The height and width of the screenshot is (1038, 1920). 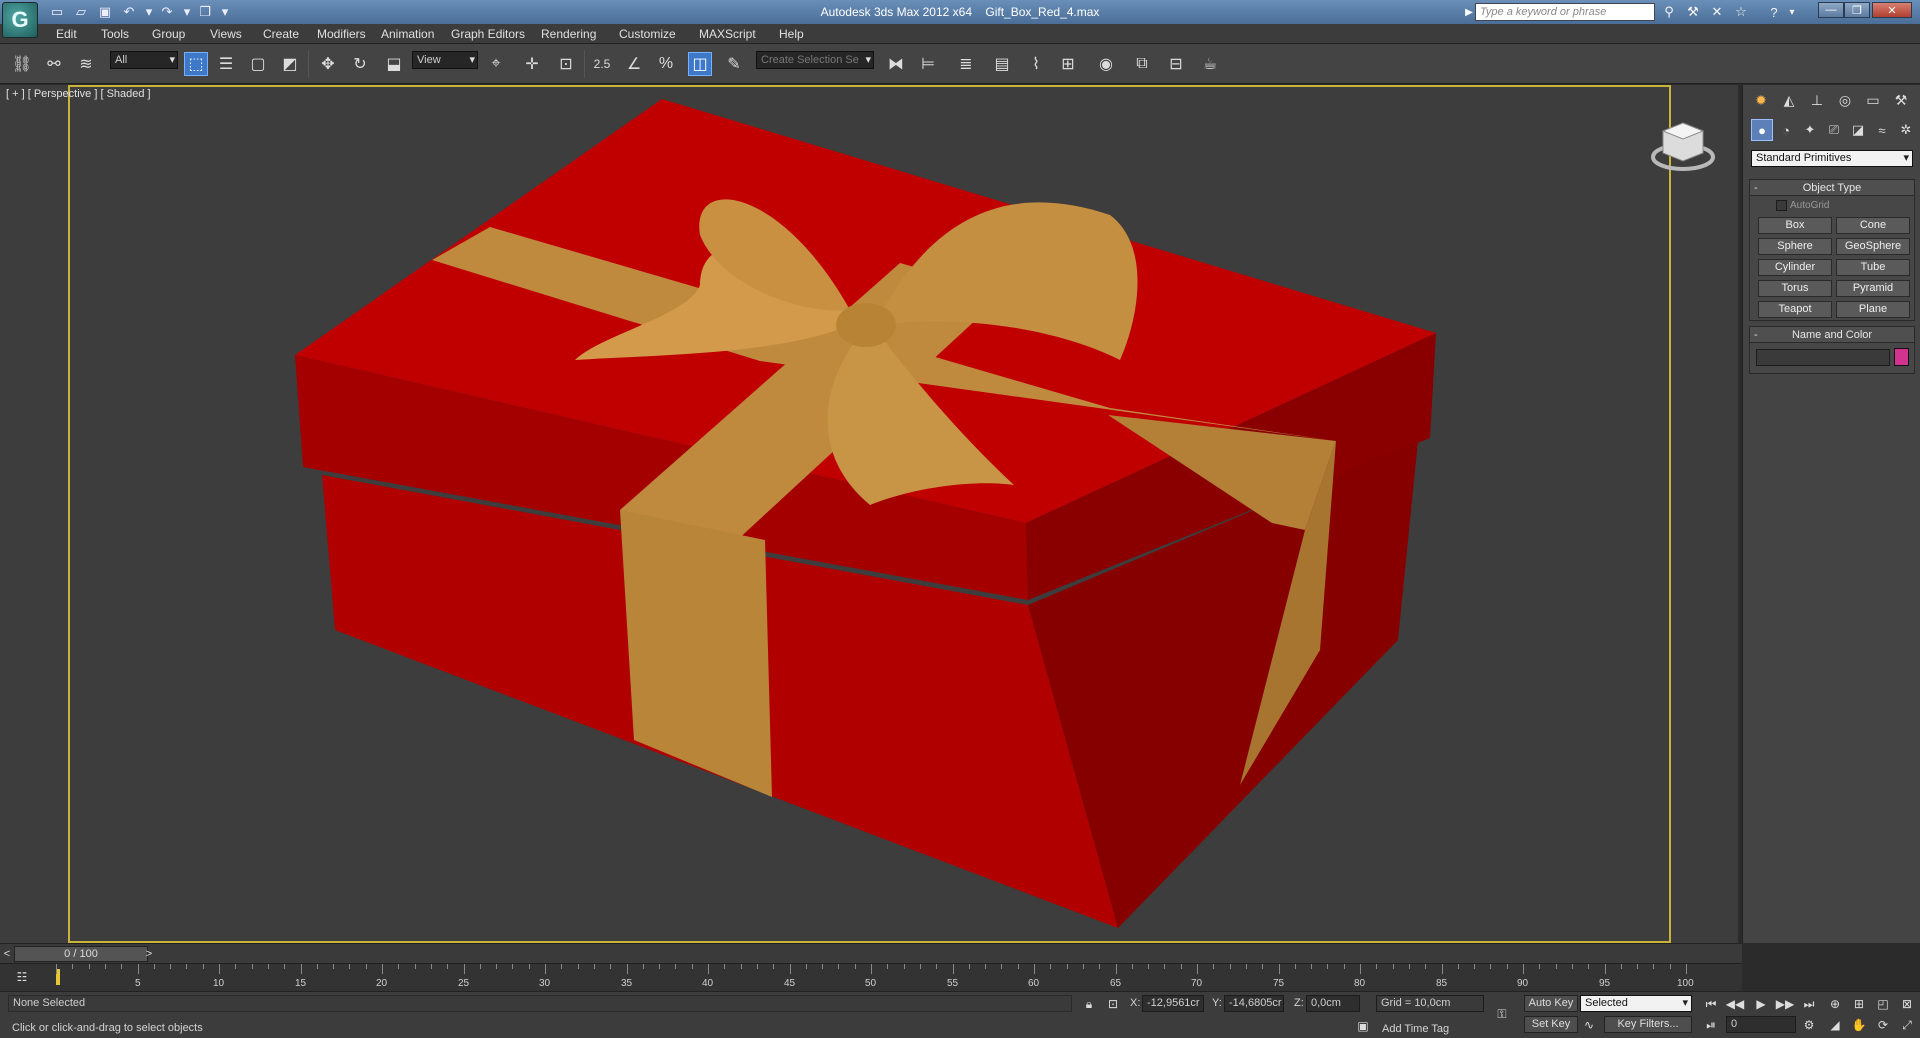 What do you see at coordinates (928, 64) in the screenshot?
I see `align-icon: ⊨` at bounding box center [928, 64].